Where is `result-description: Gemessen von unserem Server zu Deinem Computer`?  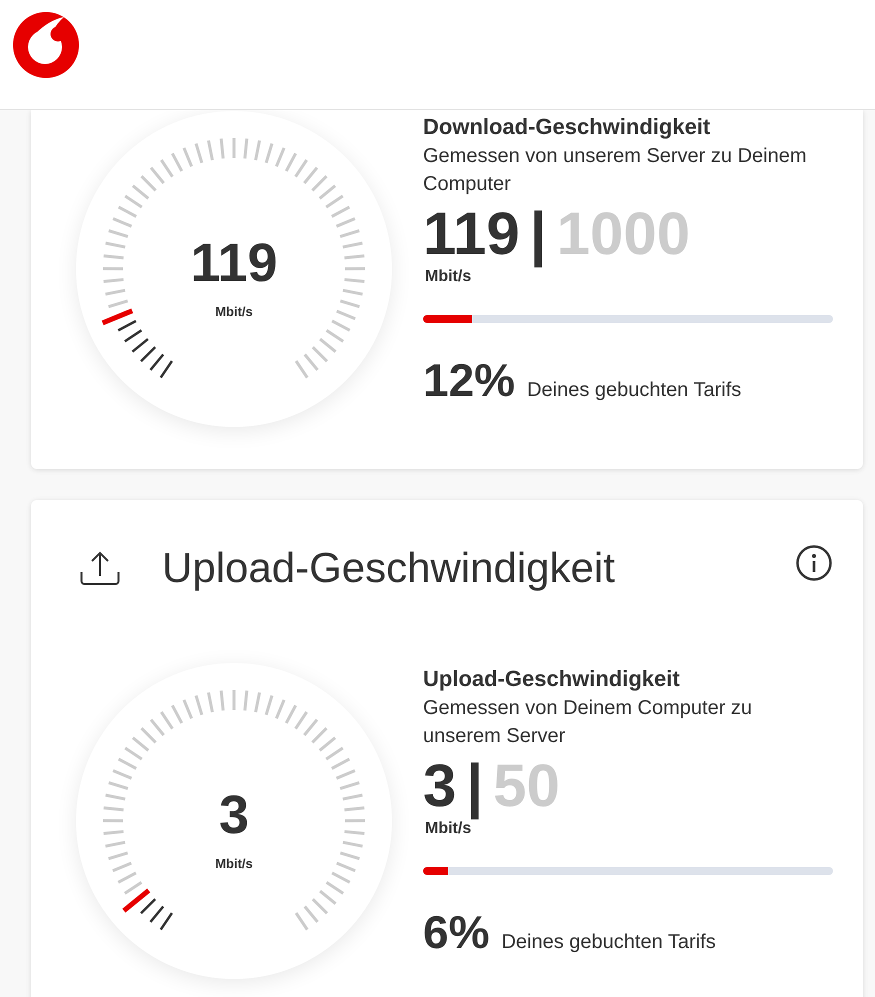
result-description: Gemessen von unserem Server zu Deinem Computer is located at coordinates (615, 170).